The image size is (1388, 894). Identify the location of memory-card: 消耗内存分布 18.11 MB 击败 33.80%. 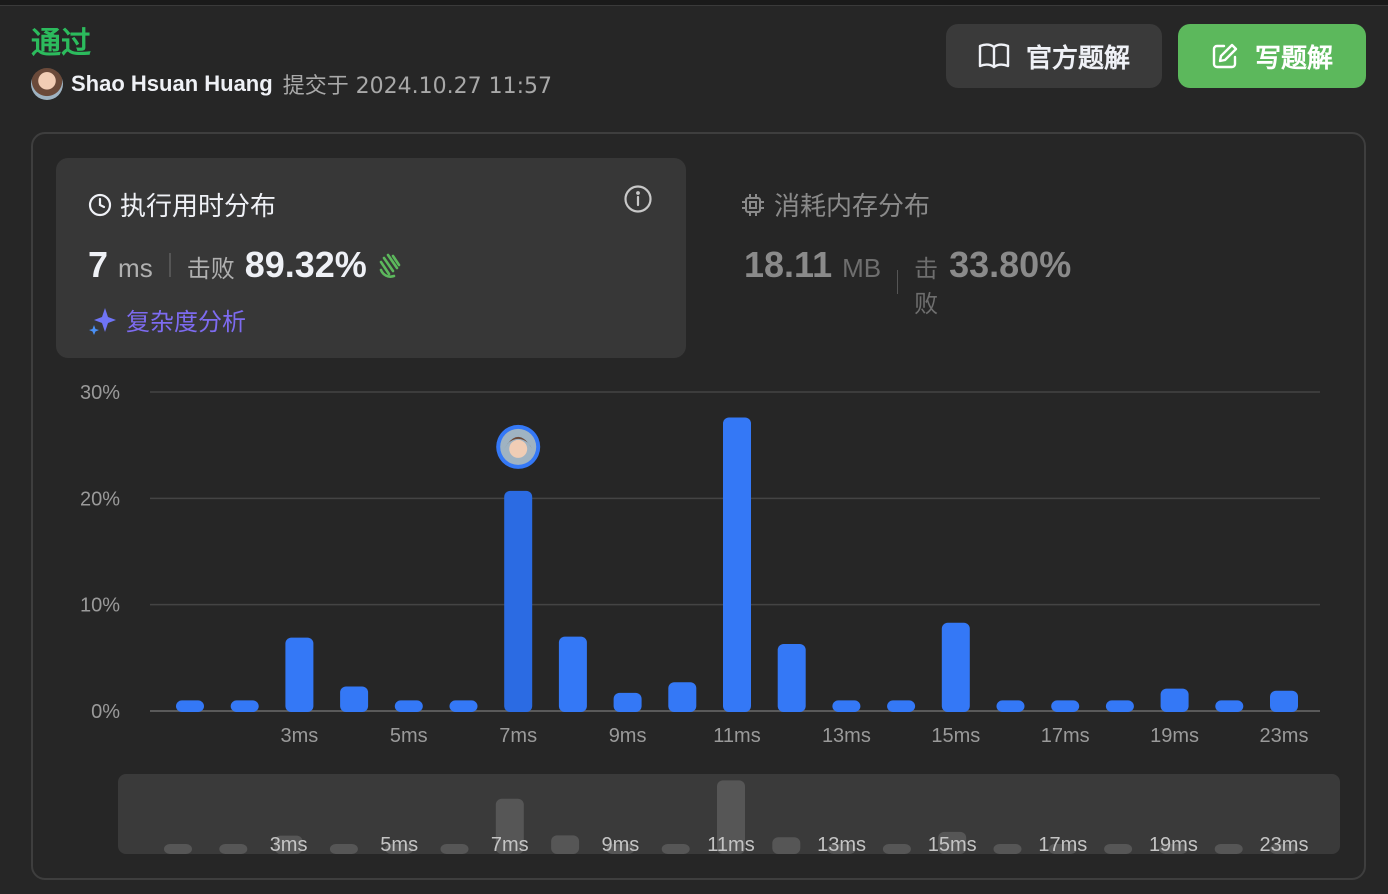
(905, 252).